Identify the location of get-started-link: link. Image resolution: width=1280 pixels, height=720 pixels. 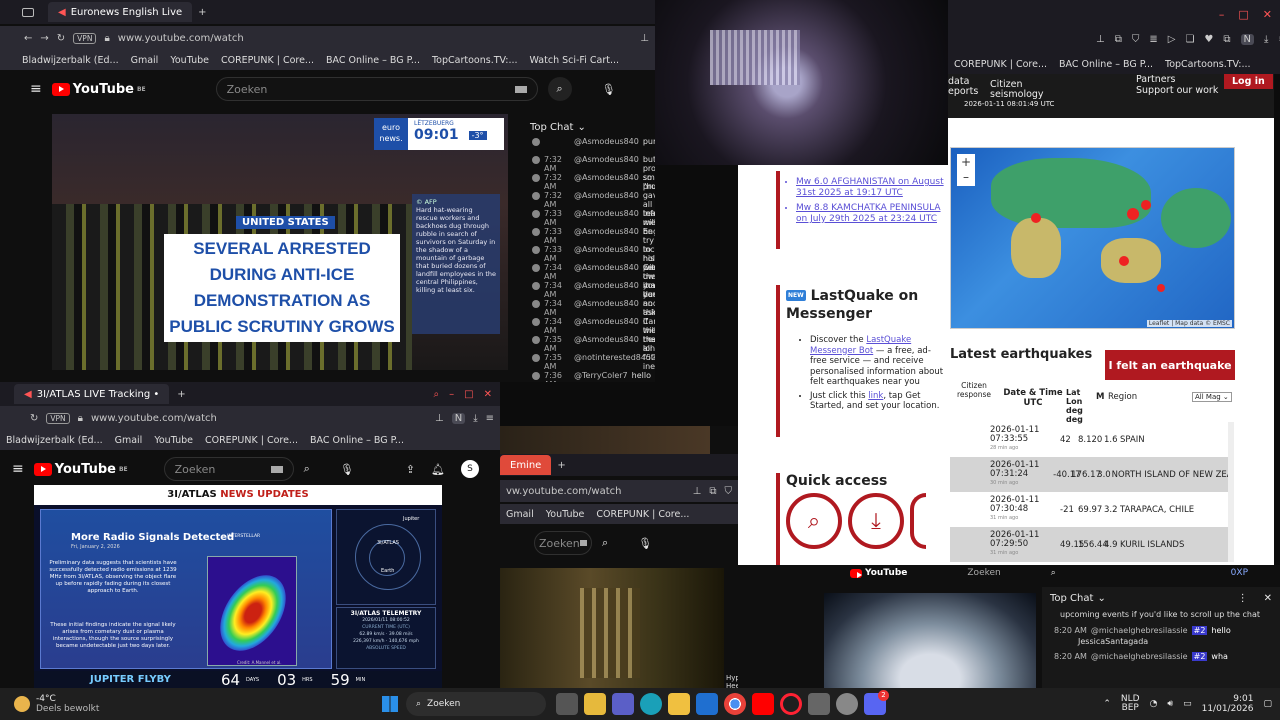
(875, 396).